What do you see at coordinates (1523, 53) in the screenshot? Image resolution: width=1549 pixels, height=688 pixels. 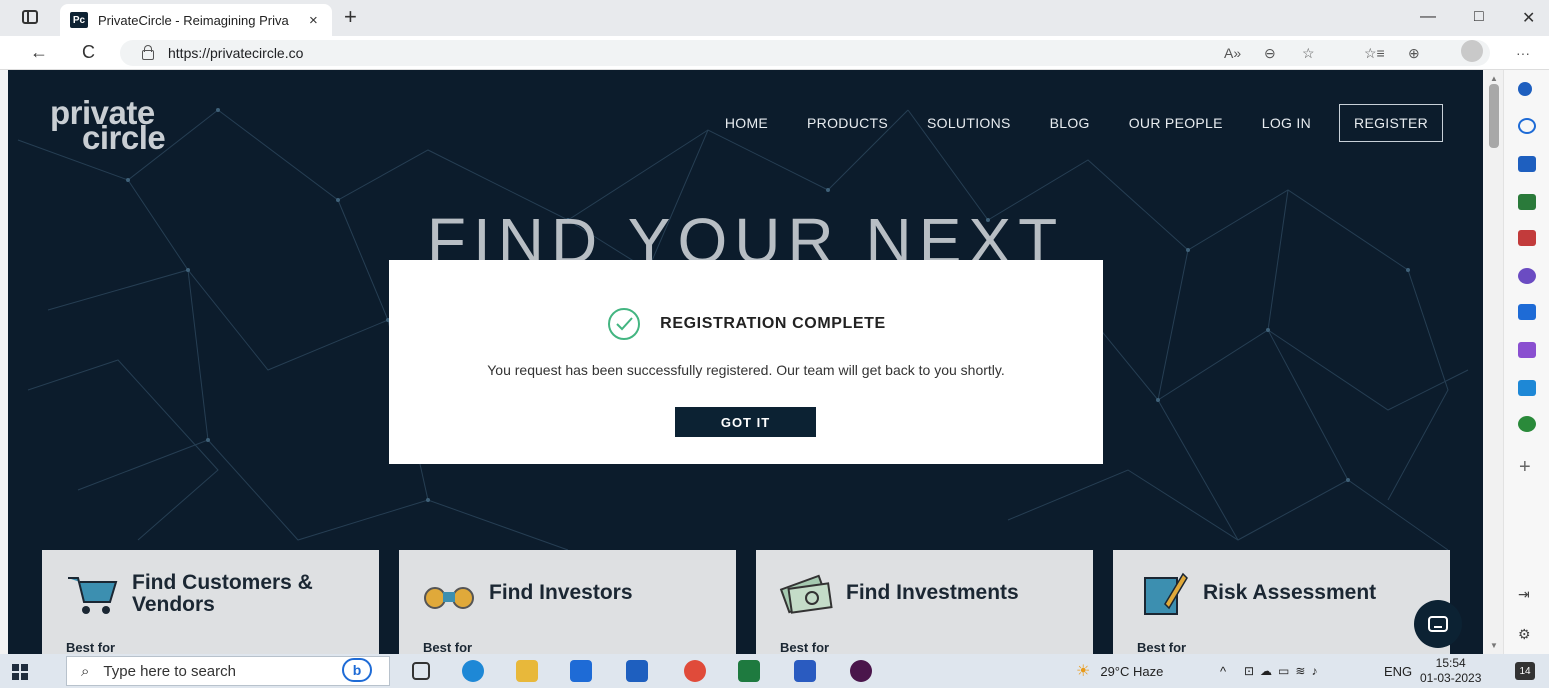 I see `more-menu-icon: ···` at bounding box center [1523, 53].